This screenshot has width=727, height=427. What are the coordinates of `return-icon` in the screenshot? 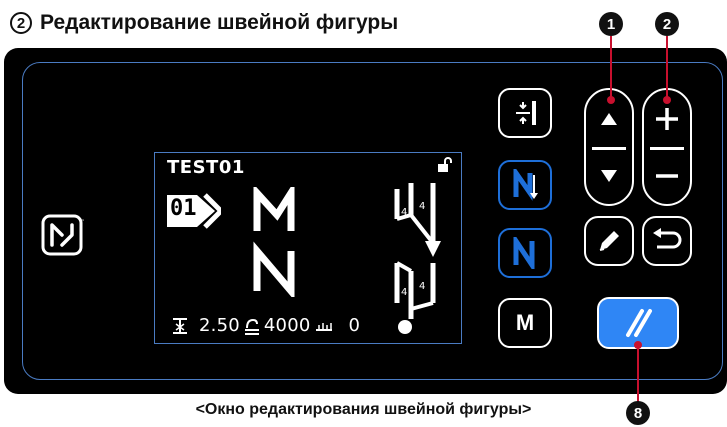 It's located at (667, 238).